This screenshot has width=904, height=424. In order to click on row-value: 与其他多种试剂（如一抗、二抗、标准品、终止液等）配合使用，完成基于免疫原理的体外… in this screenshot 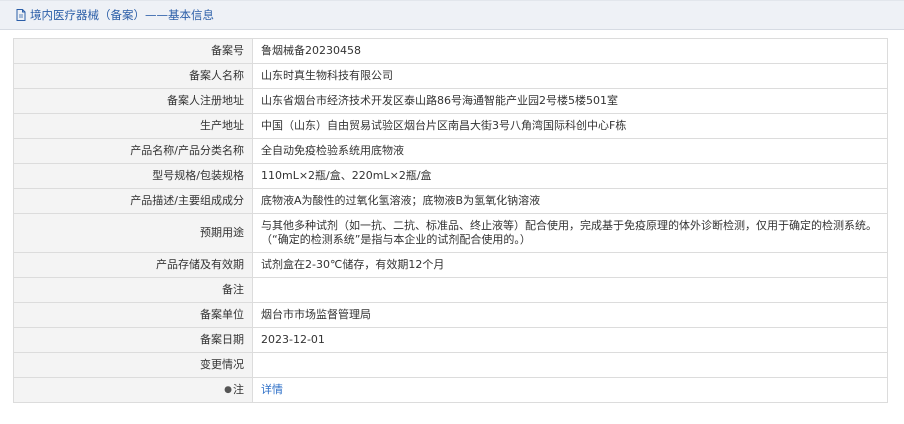, I will do `click(570, 233)`.